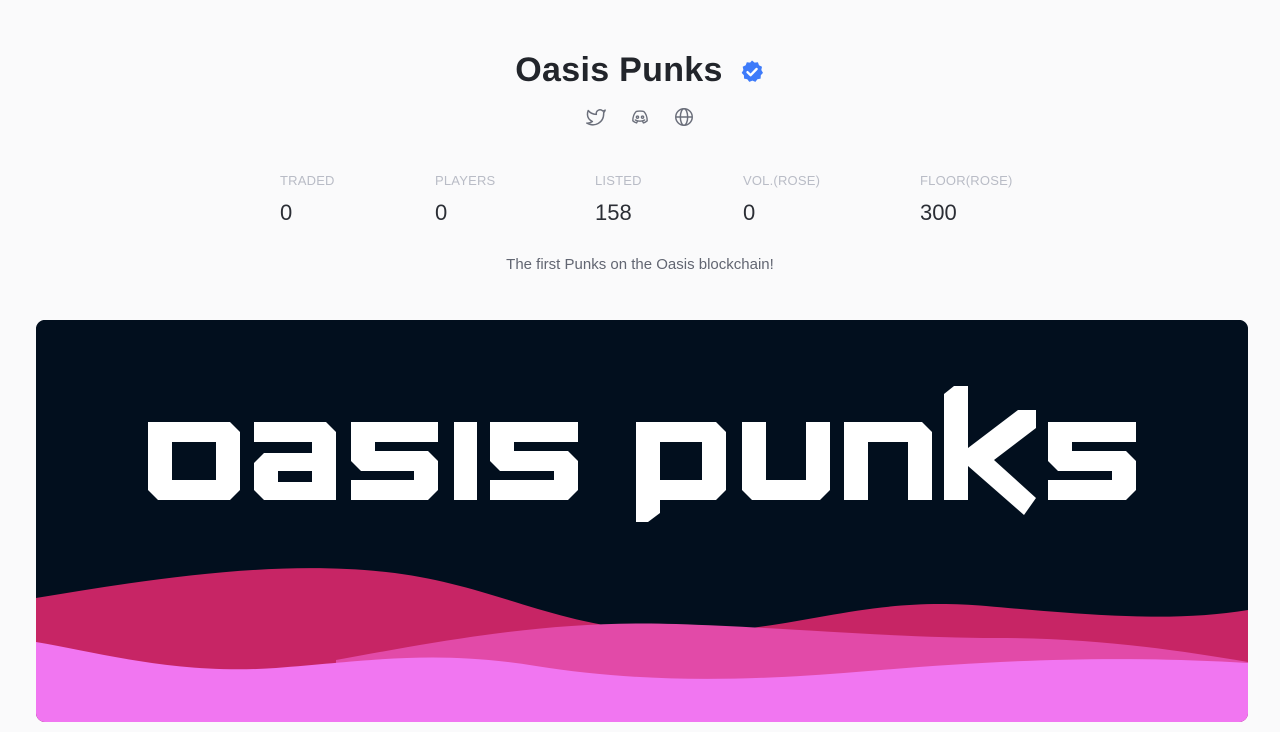  Describe the element at coordinates (640, 264) in the screenshot. I see `collection-description: The first Punks on the Oasis blockchain!` at that location.